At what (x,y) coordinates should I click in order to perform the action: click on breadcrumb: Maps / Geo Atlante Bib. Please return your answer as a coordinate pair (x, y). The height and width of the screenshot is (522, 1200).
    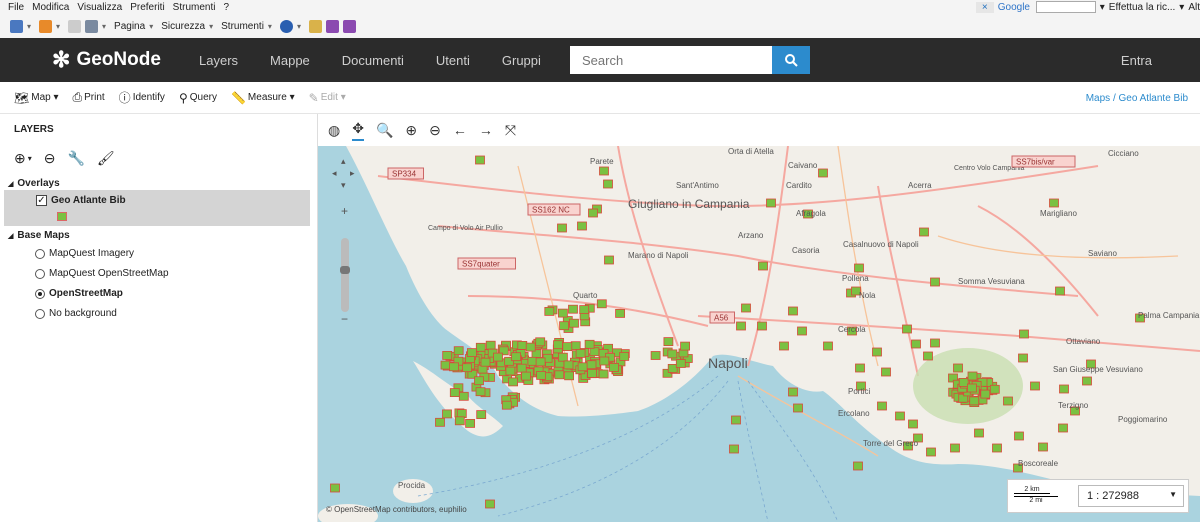
    Looking at the image, I should click on (1137, 98).